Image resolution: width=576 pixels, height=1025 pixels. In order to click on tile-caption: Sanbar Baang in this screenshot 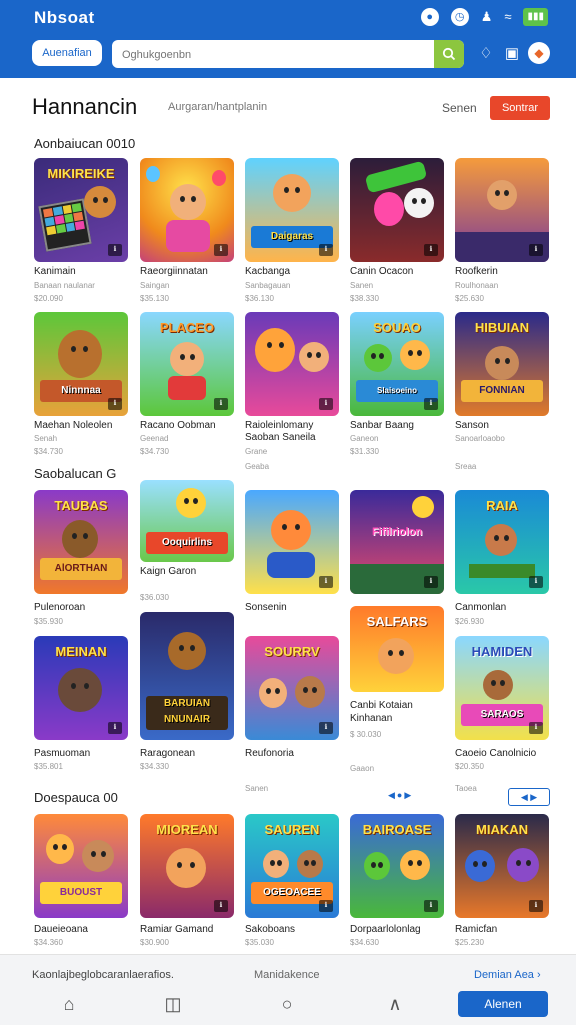, I will do `click(382, 425)`.